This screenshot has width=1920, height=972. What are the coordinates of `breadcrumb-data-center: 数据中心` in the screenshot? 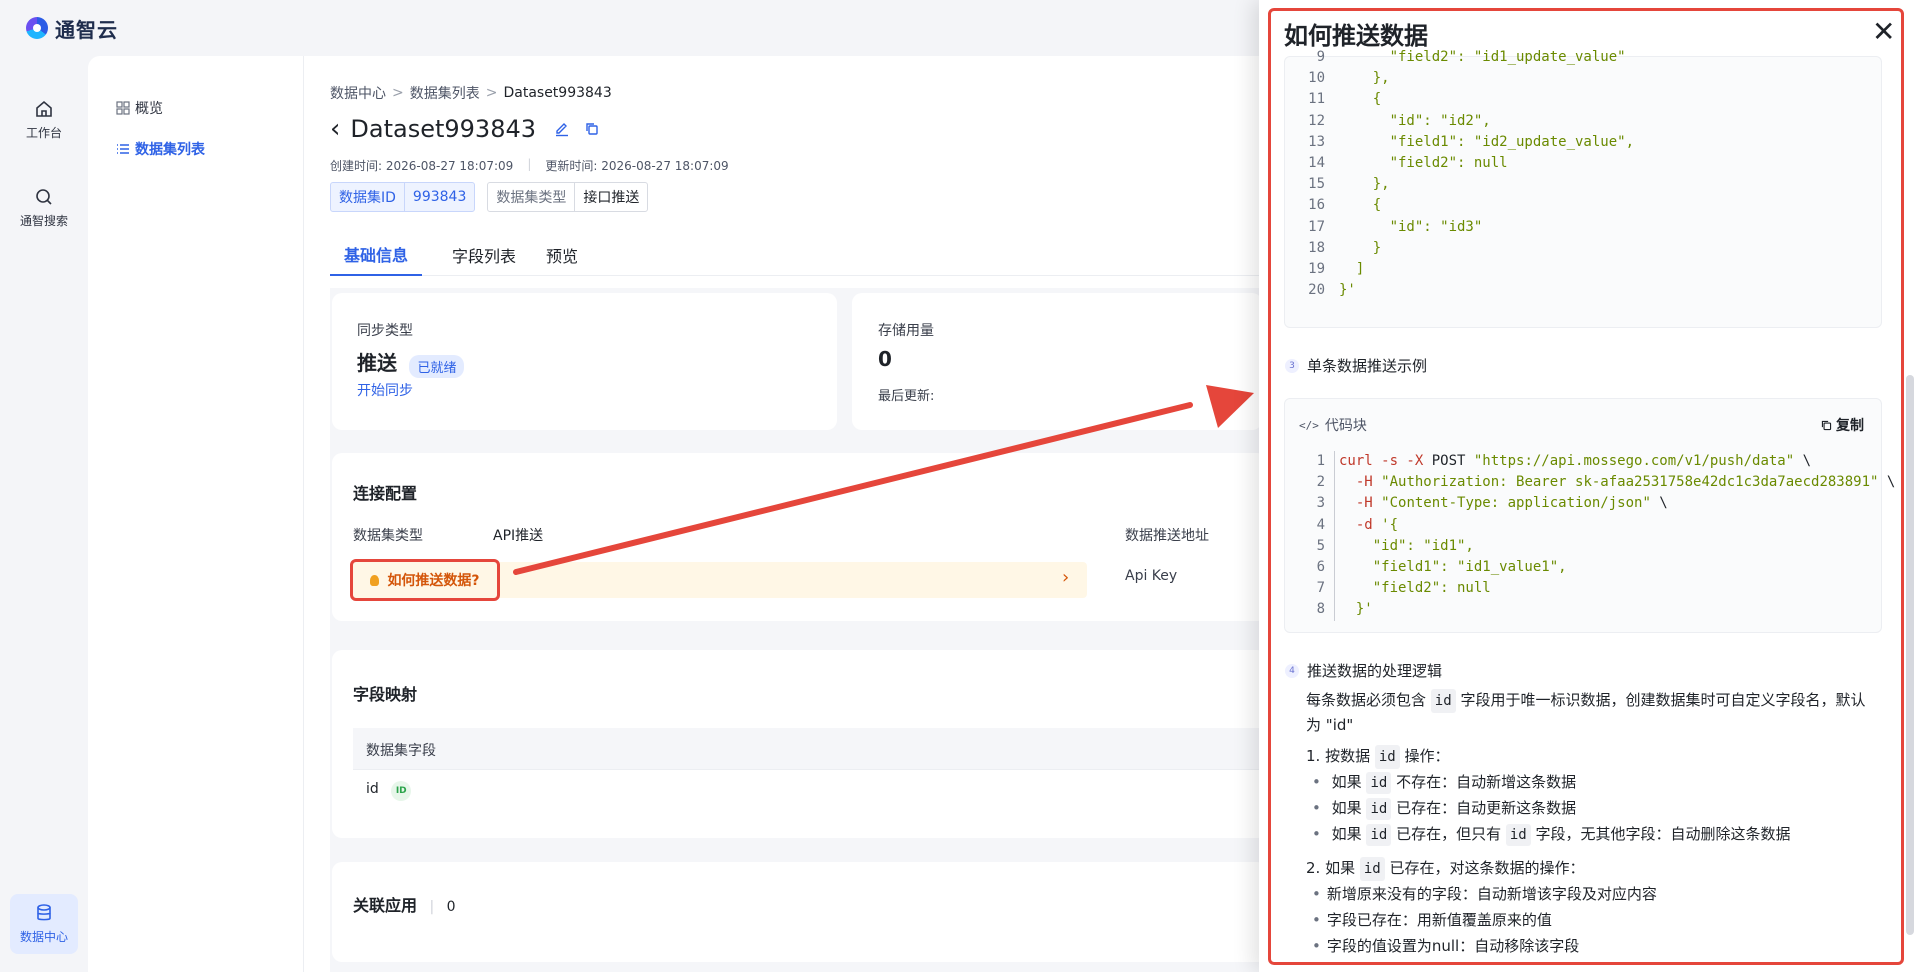 It's located at (358, 93).